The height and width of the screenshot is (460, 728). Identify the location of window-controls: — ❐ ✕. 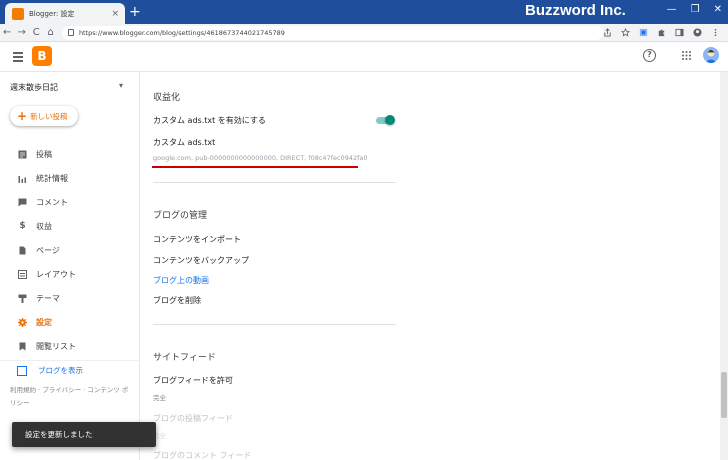
(694, 9).